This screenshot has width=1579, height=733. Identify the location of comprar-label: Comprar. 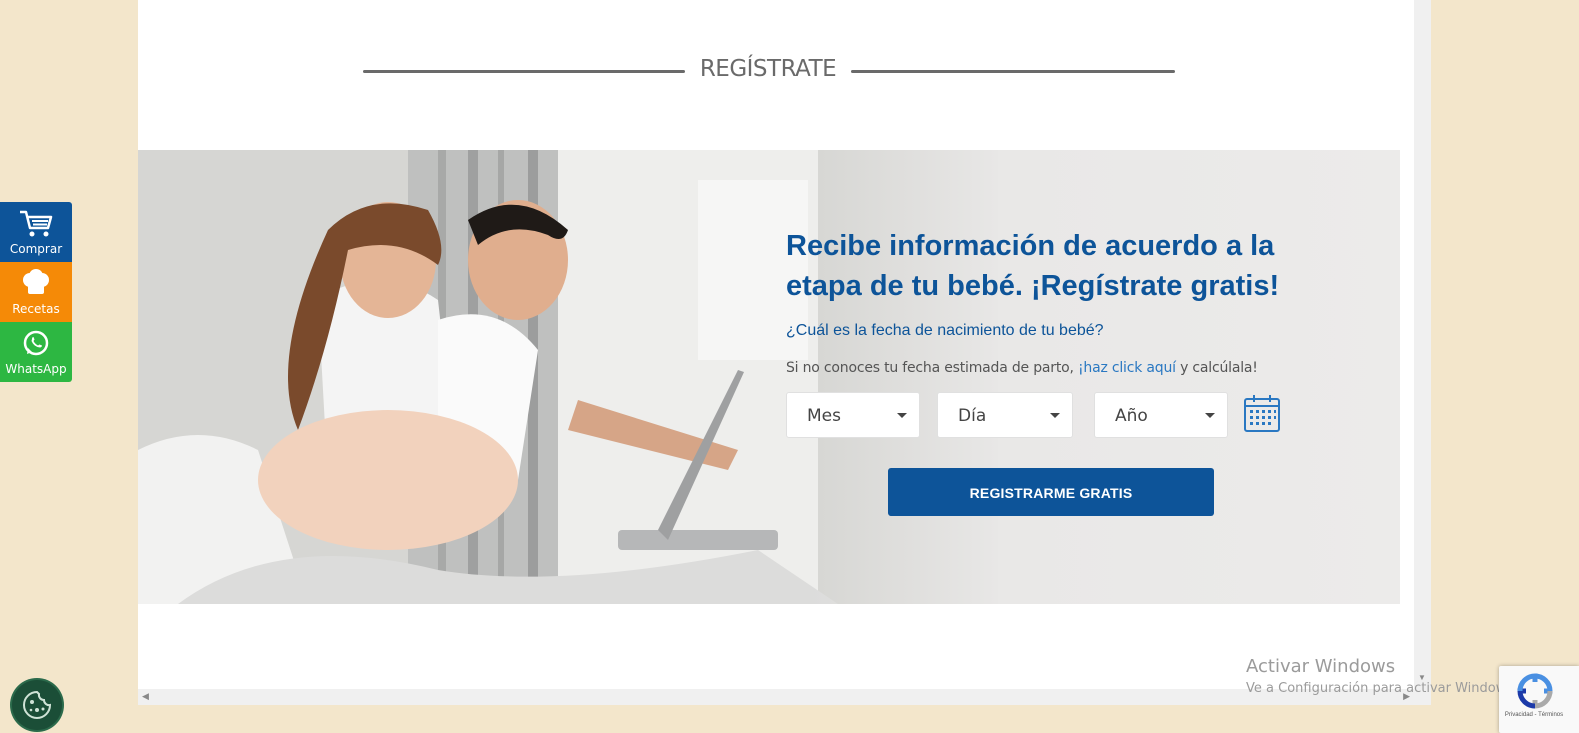
(36, 249).